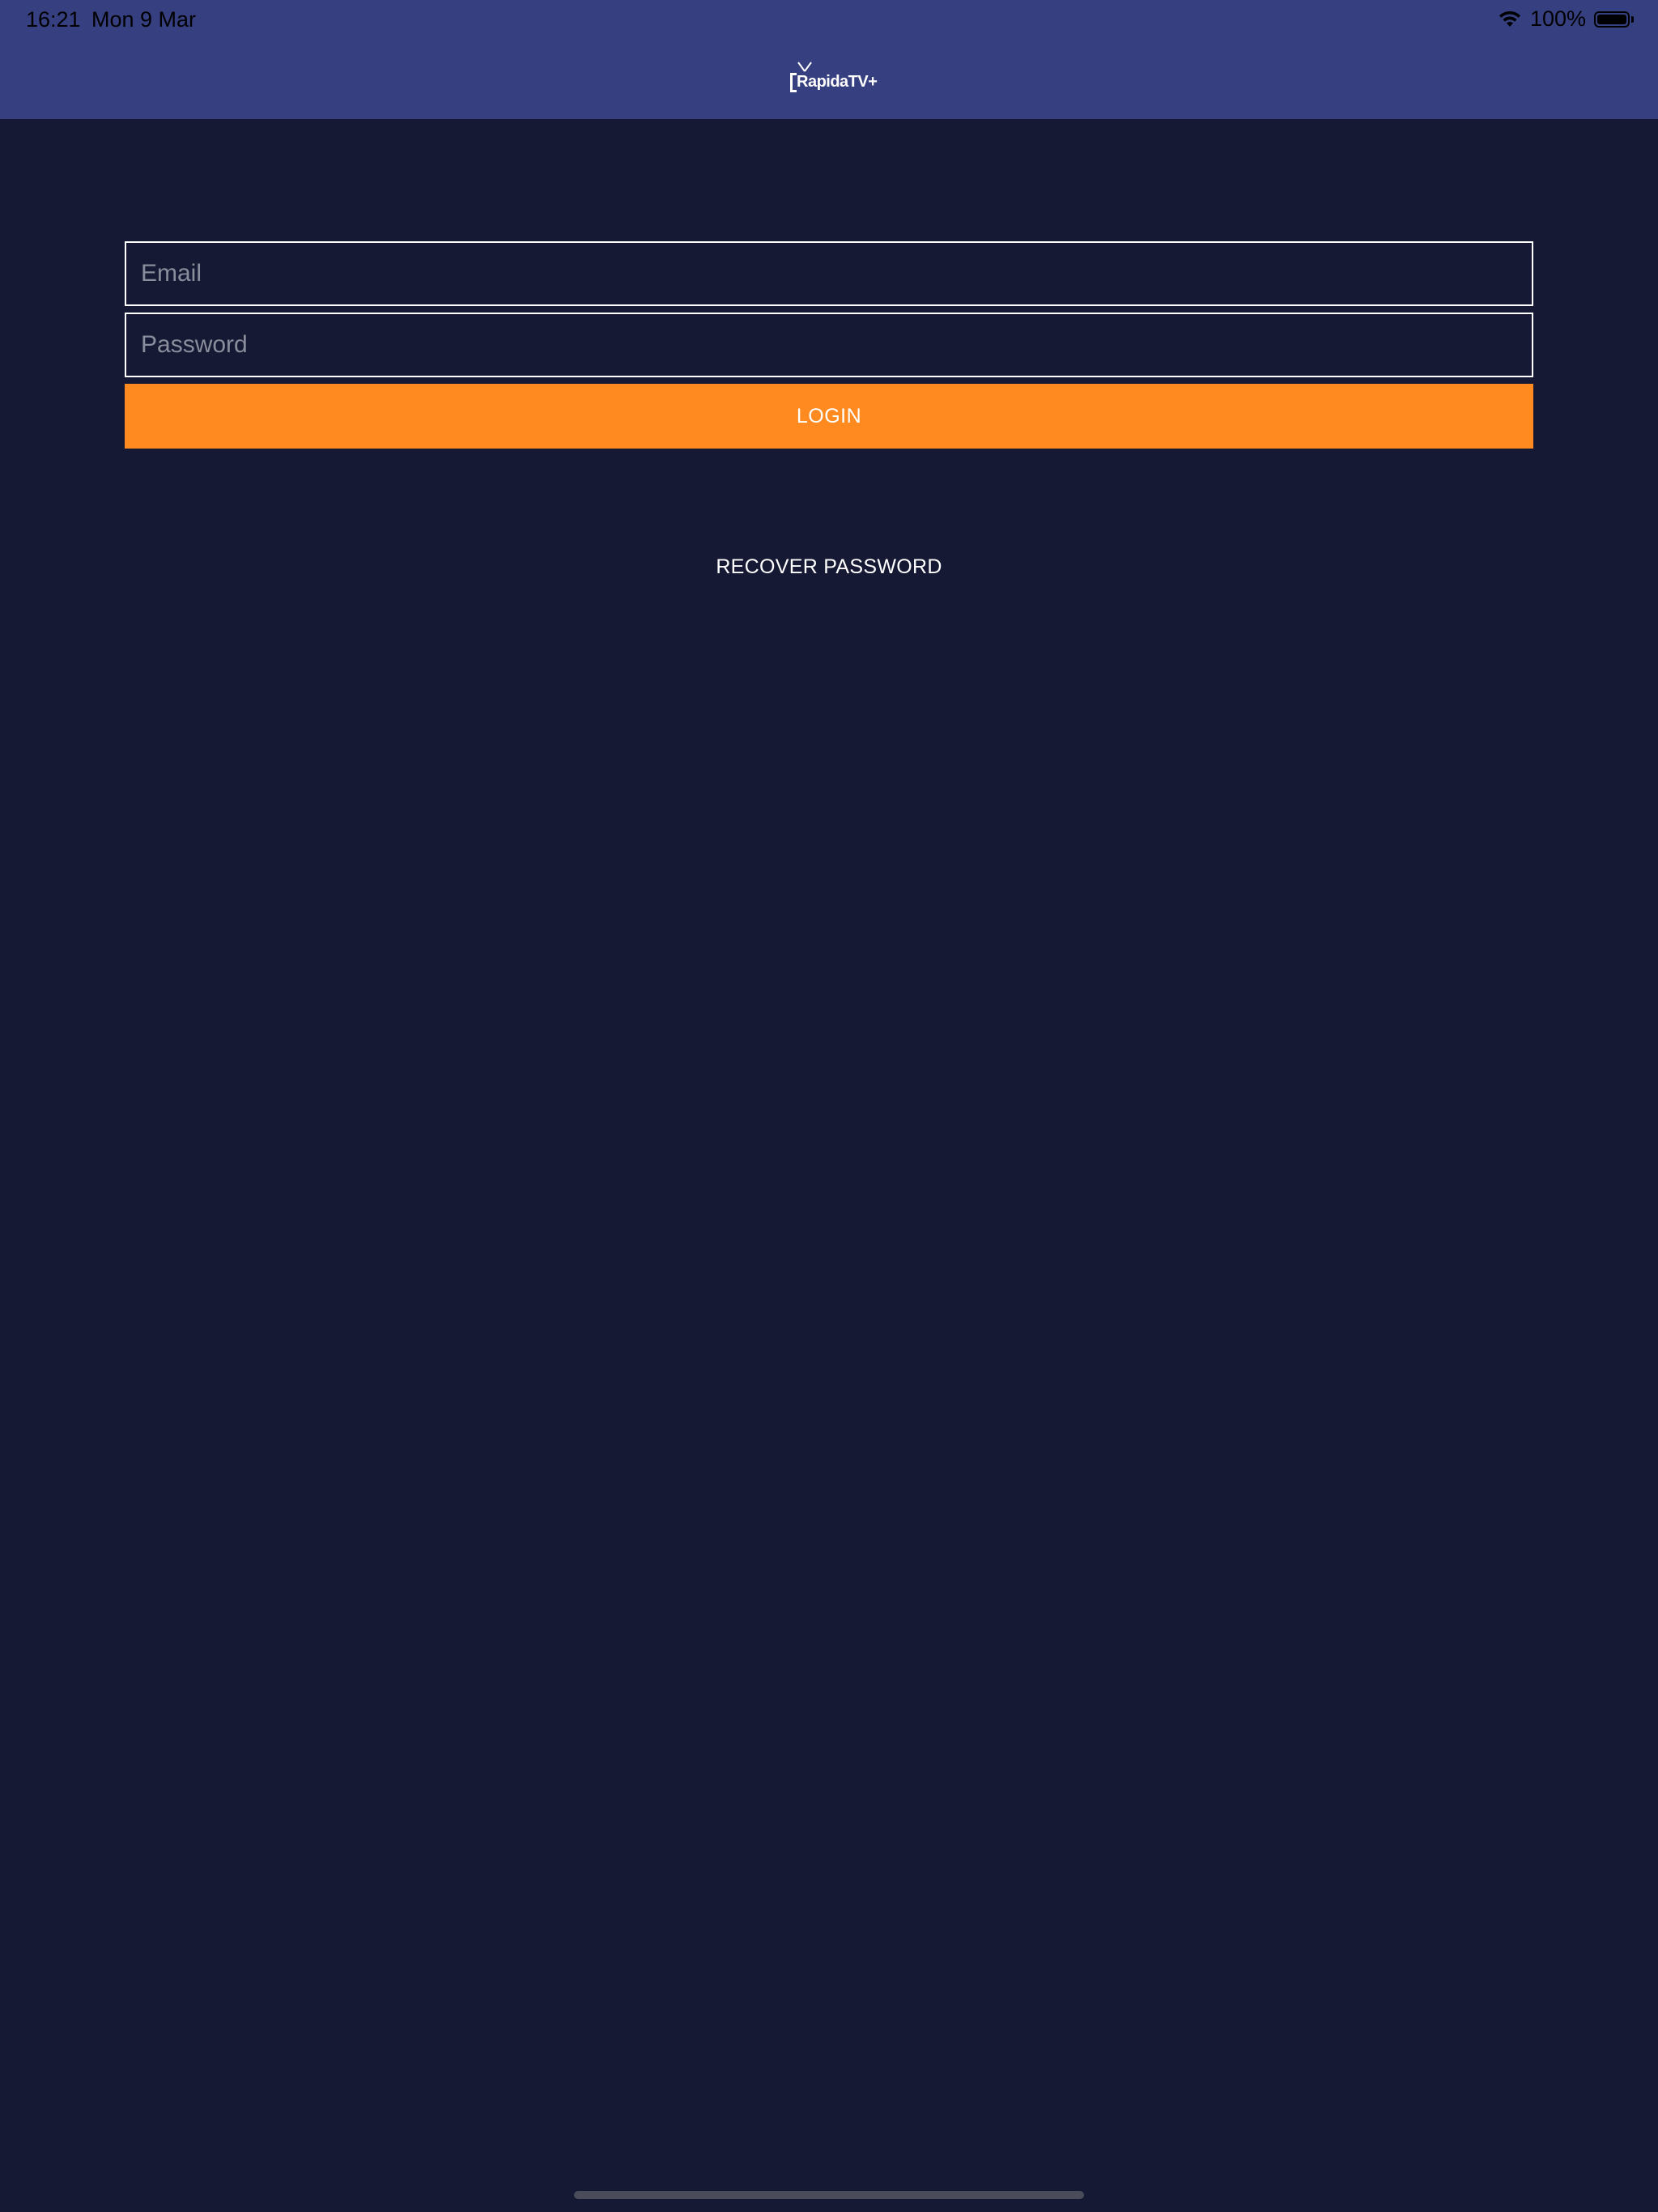 The image size is (1658, 2212). I want to click on tv-frame-icon, so click(793, 83).